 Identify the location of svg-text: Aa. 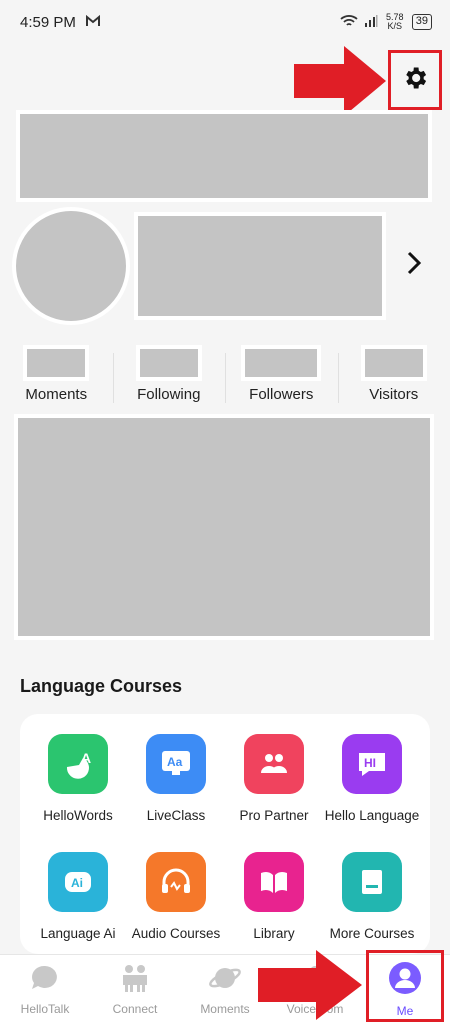
(175, 762).